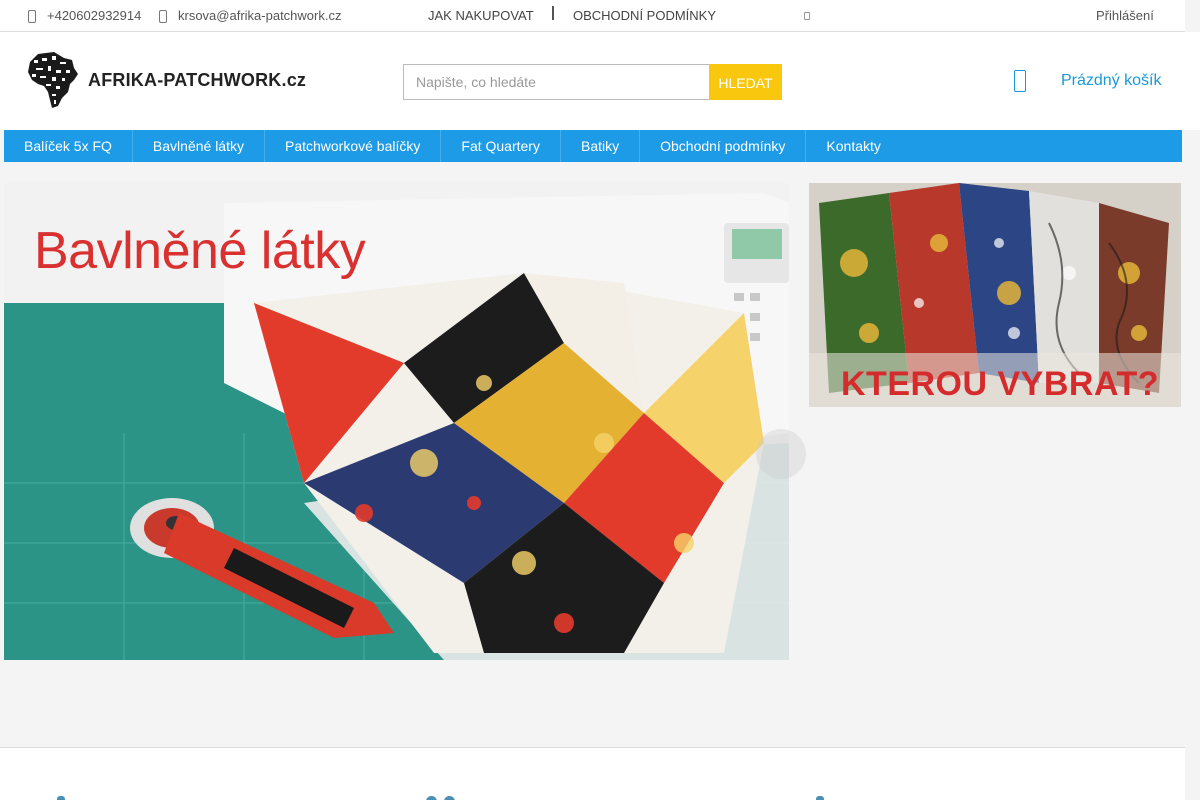 The height and width of the screenshot is (800, 1200). I want to click on nav-item-balicek-5x-fq: Balíček 5x FQ, so click(68, 146).